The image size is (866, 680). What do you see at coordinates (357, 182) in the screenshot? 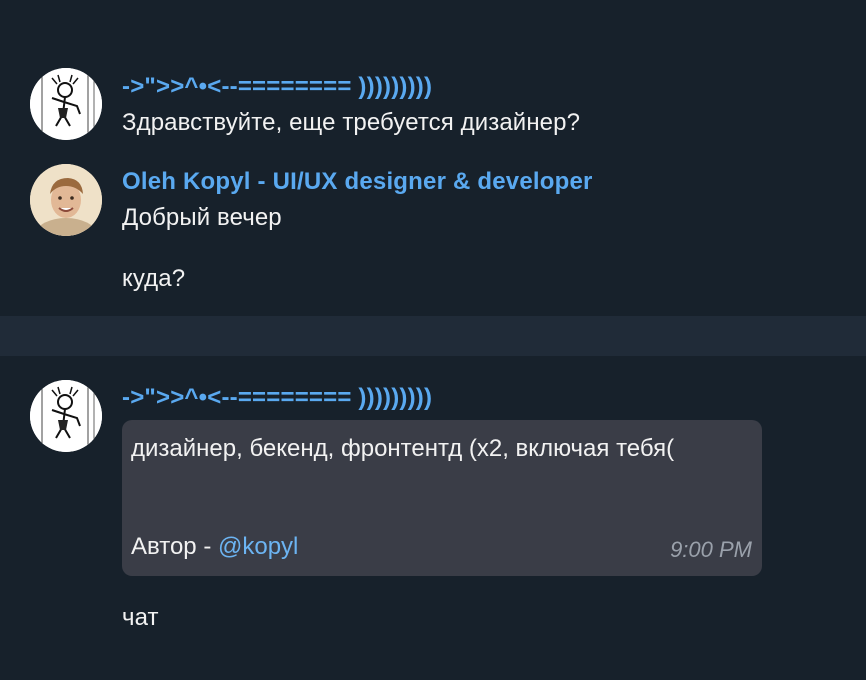
I see `sender-name: Oleh Kopyl - UI/UX designer & developer` at bounding box center [357, 182].